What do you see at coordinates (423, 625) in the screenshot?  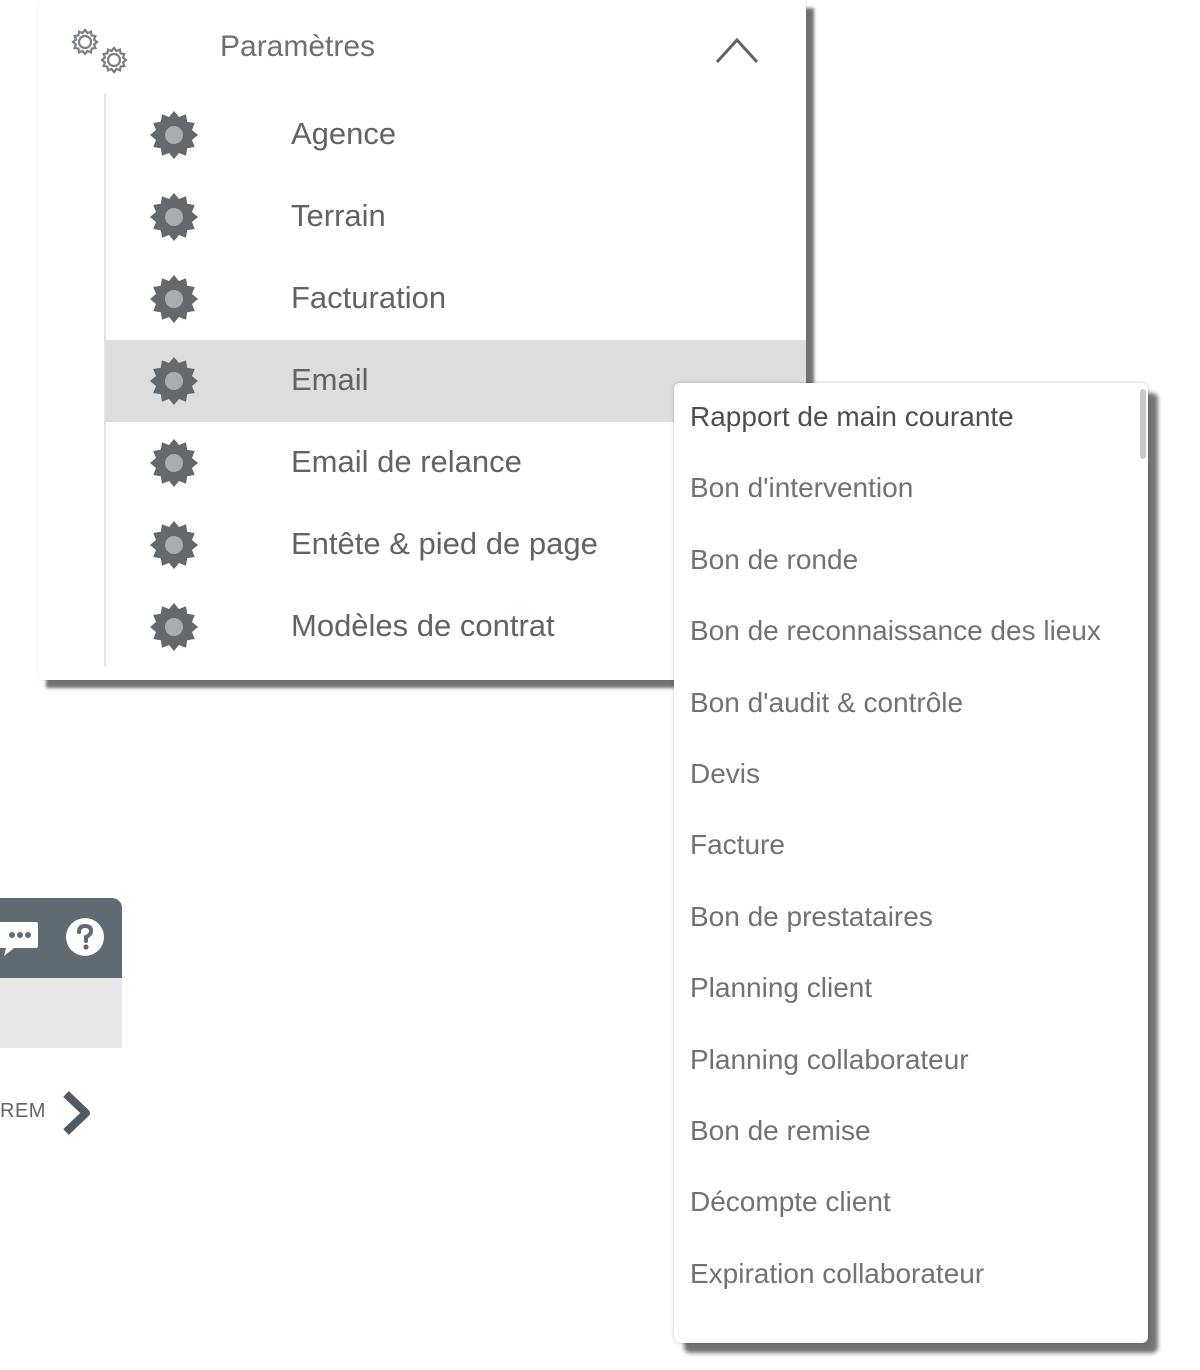 I see `settings-item-label: Modèles de contrat` at bounding box center [423, 625].